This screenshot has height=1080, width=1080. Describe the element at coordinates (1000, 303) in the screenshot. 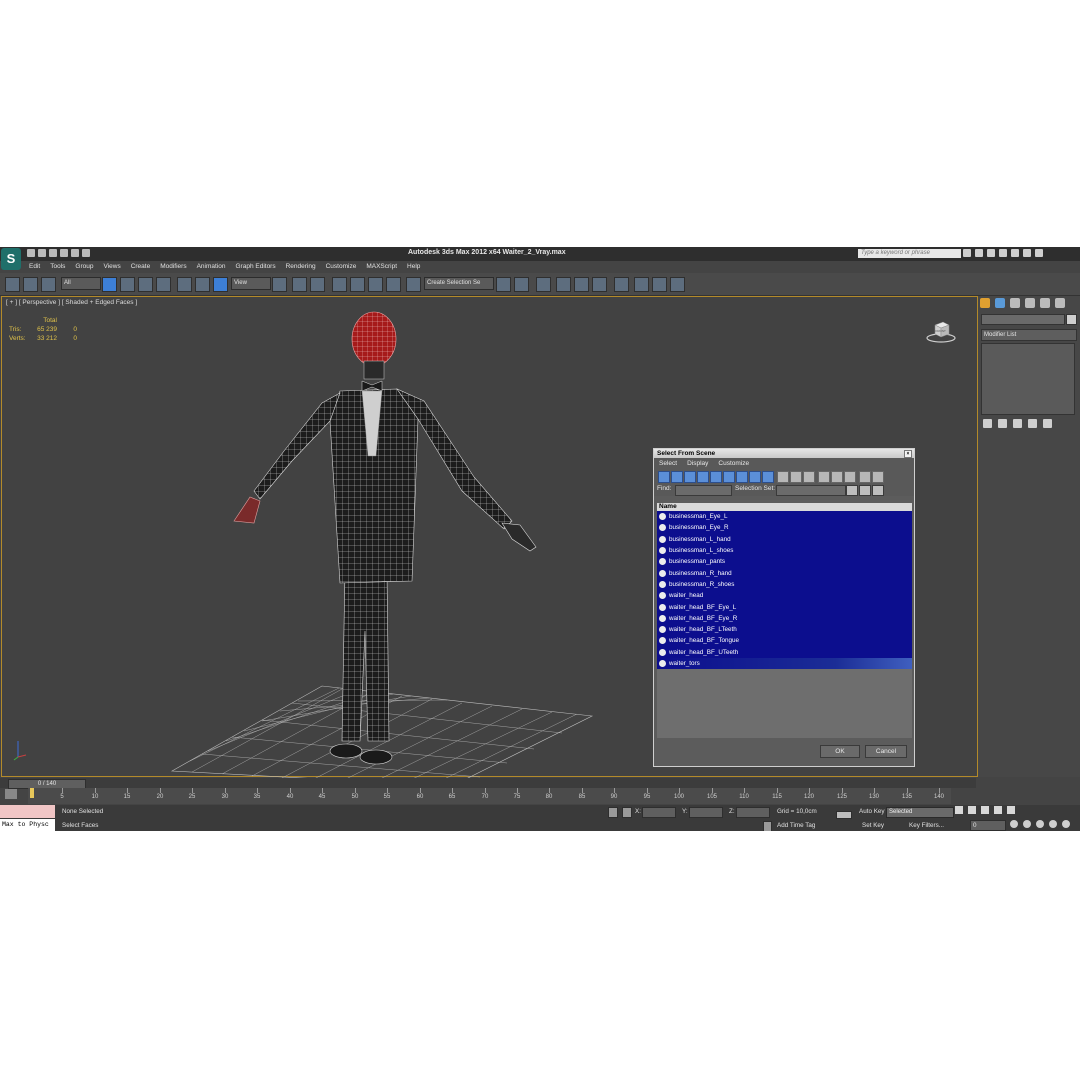

I see `modify-tab-icon` at that location.